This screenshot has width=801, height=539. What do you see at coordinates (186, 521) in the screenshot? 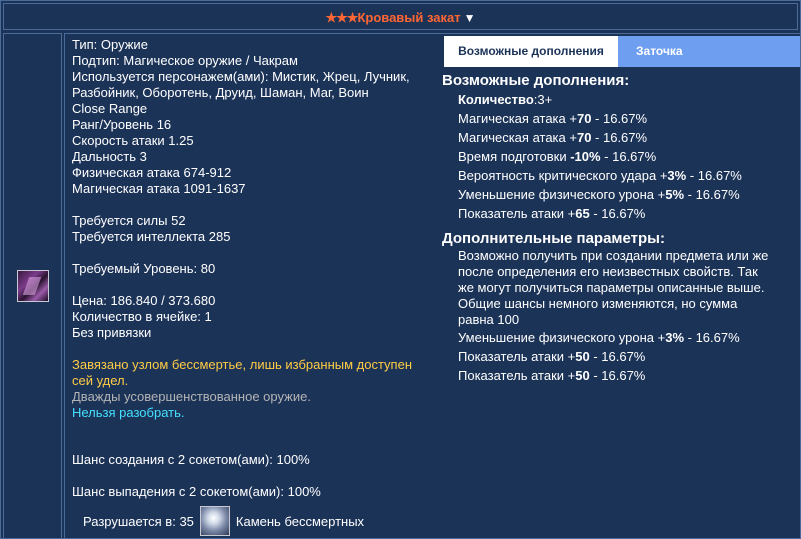
I see `destroy-count: 35` at bounding box center [186, 521].